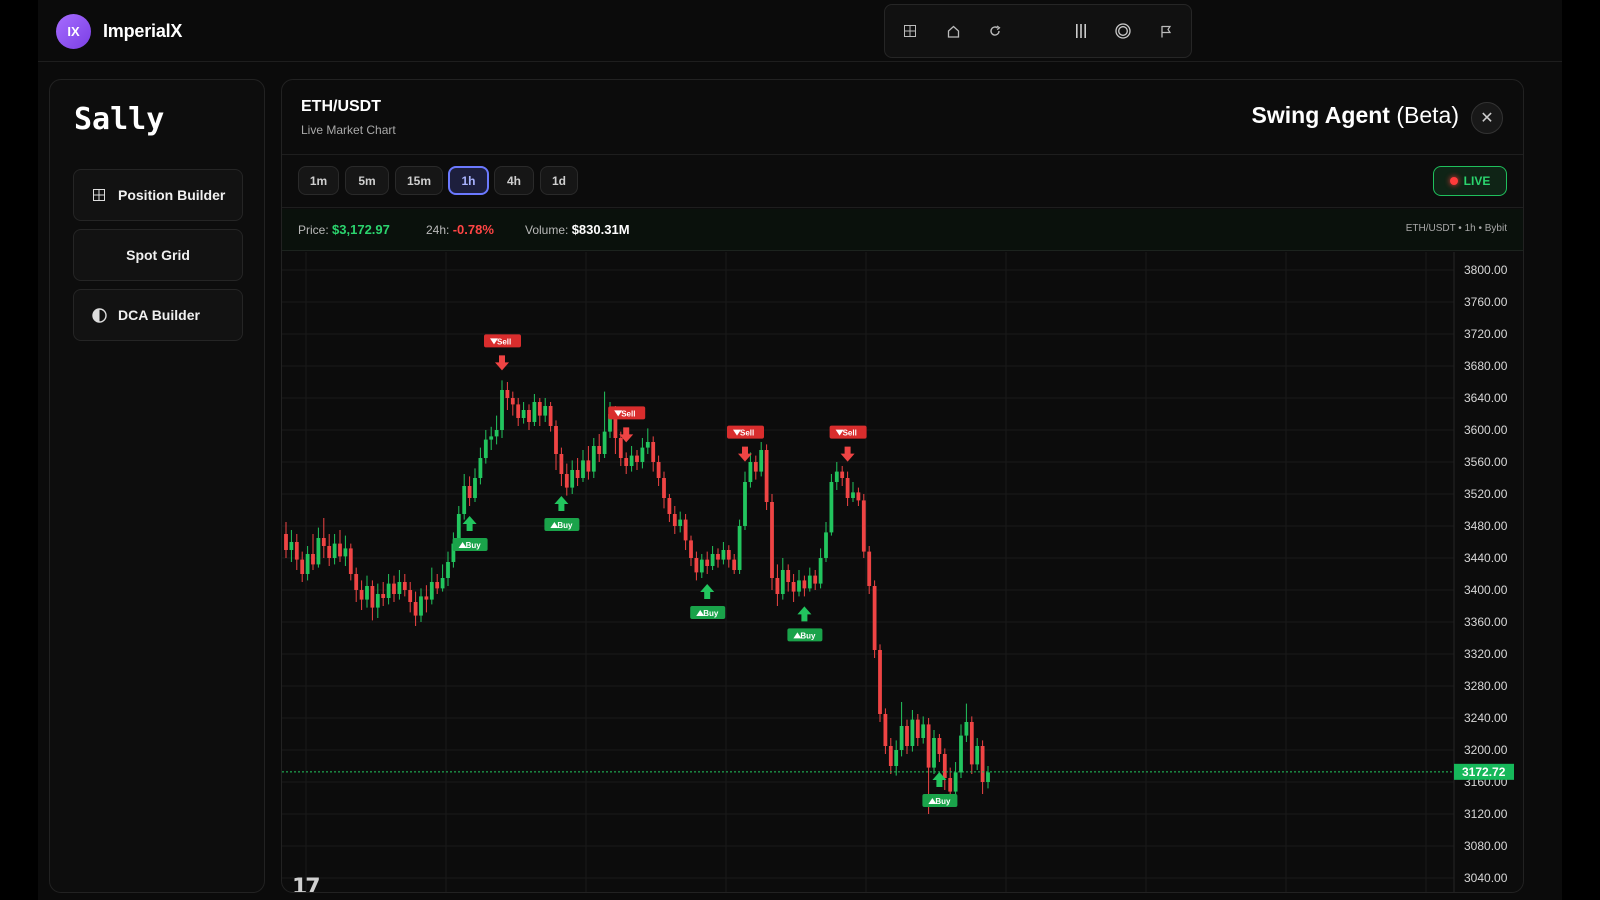  What do you see at coordinates (559, 180) in the screenshot?
I see `timeframe-1d: 1d` at bounding box center [559, 180].